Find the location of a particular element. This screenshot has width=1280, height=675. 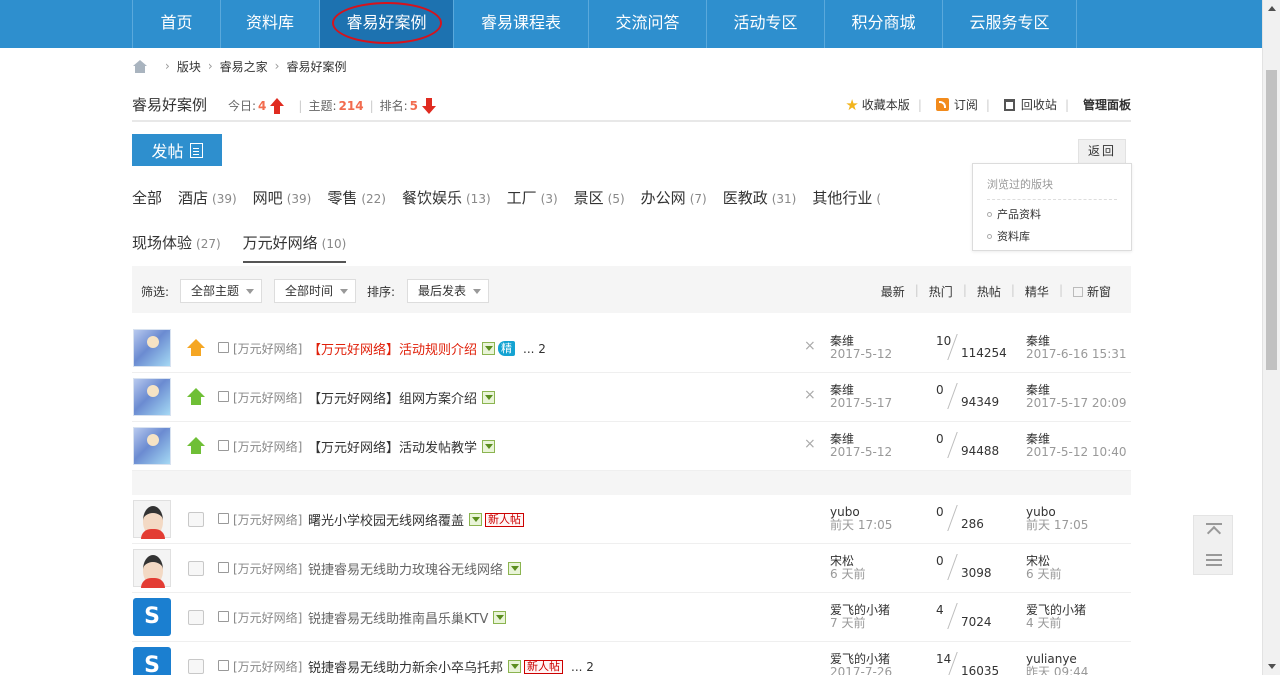

last-post-date: 2017-5-17 20:09 is located at coordinates (1076, 403).